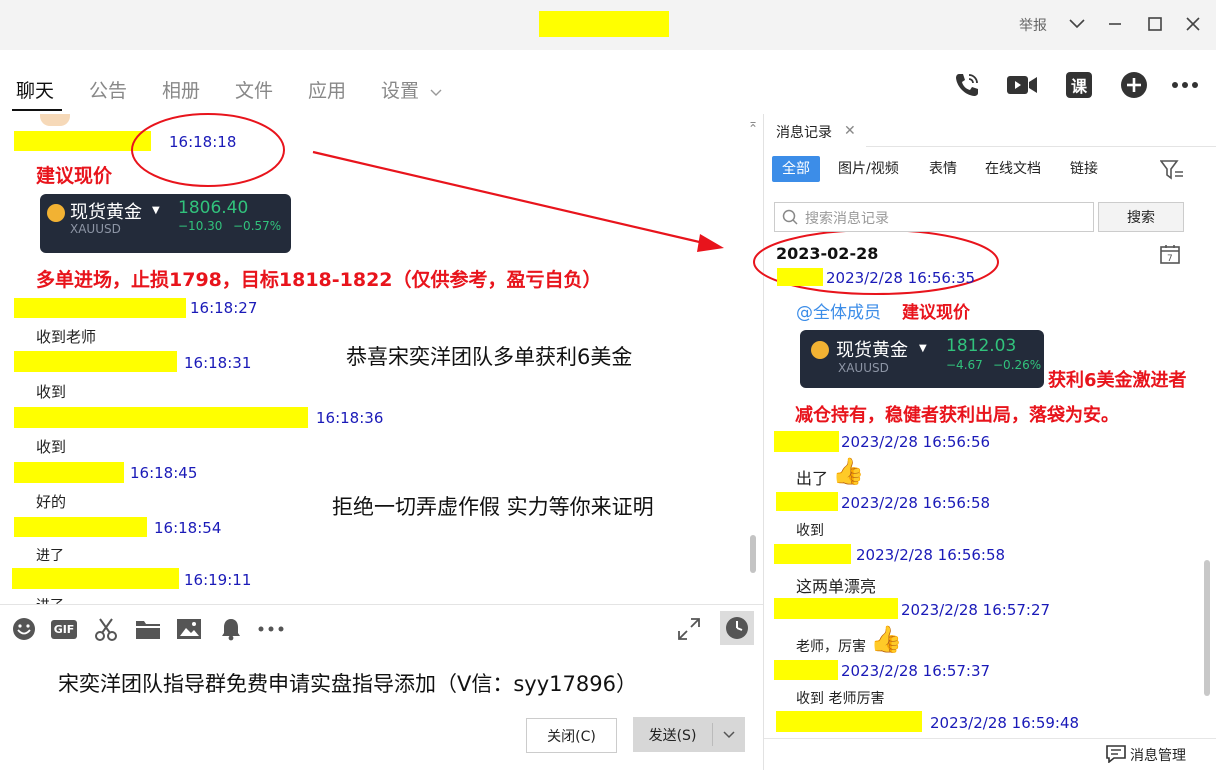 The image size is (1216, 770). What do you see at coordinates (106, 629) in the screenshot?
I see `scissors-icon` at bounding box center [106, 629].